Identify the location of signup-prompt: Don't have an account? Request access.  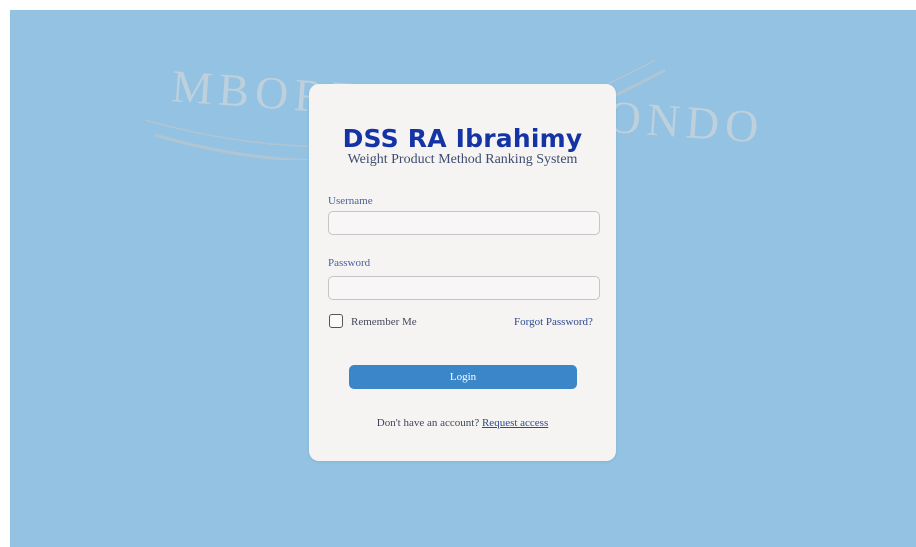
(462, 423).